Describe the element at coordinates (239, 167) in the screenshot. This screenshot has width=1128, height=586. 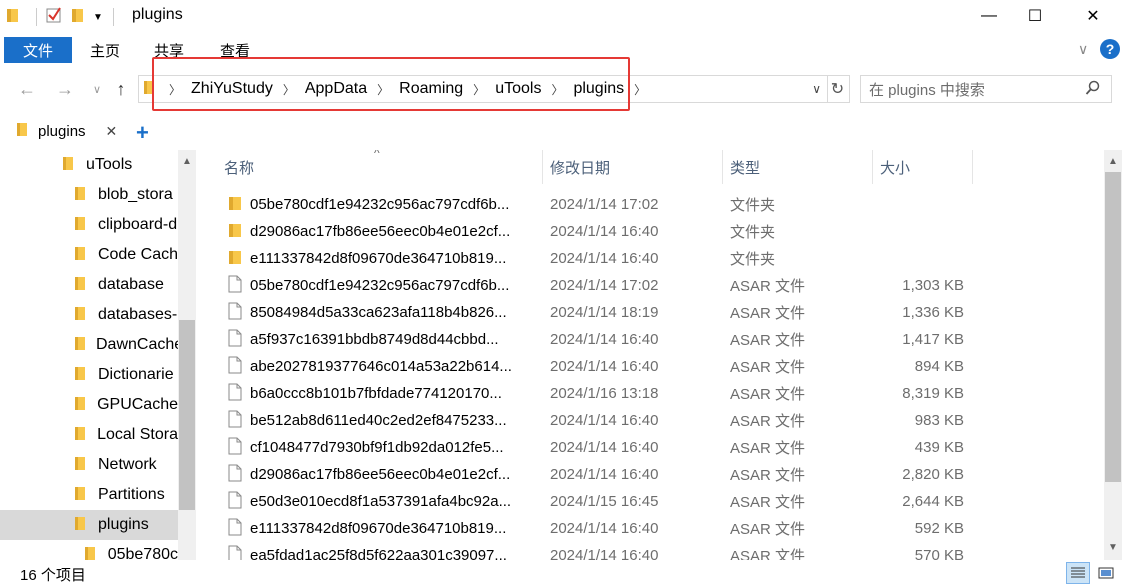
I see `column-header-name: 名称` at that location.